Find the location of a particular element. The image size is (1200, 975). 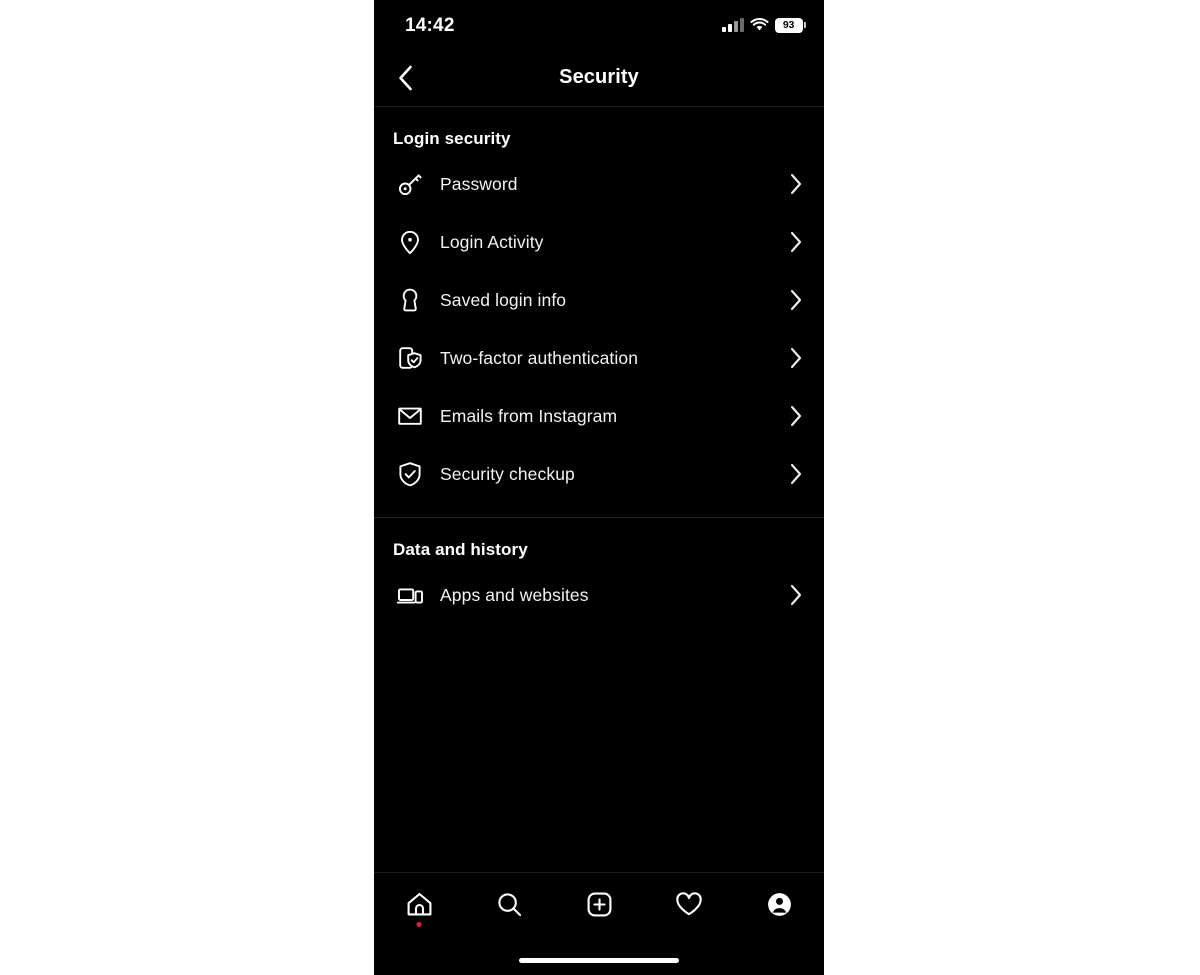

home-icon is located at coordinates (419, 903).